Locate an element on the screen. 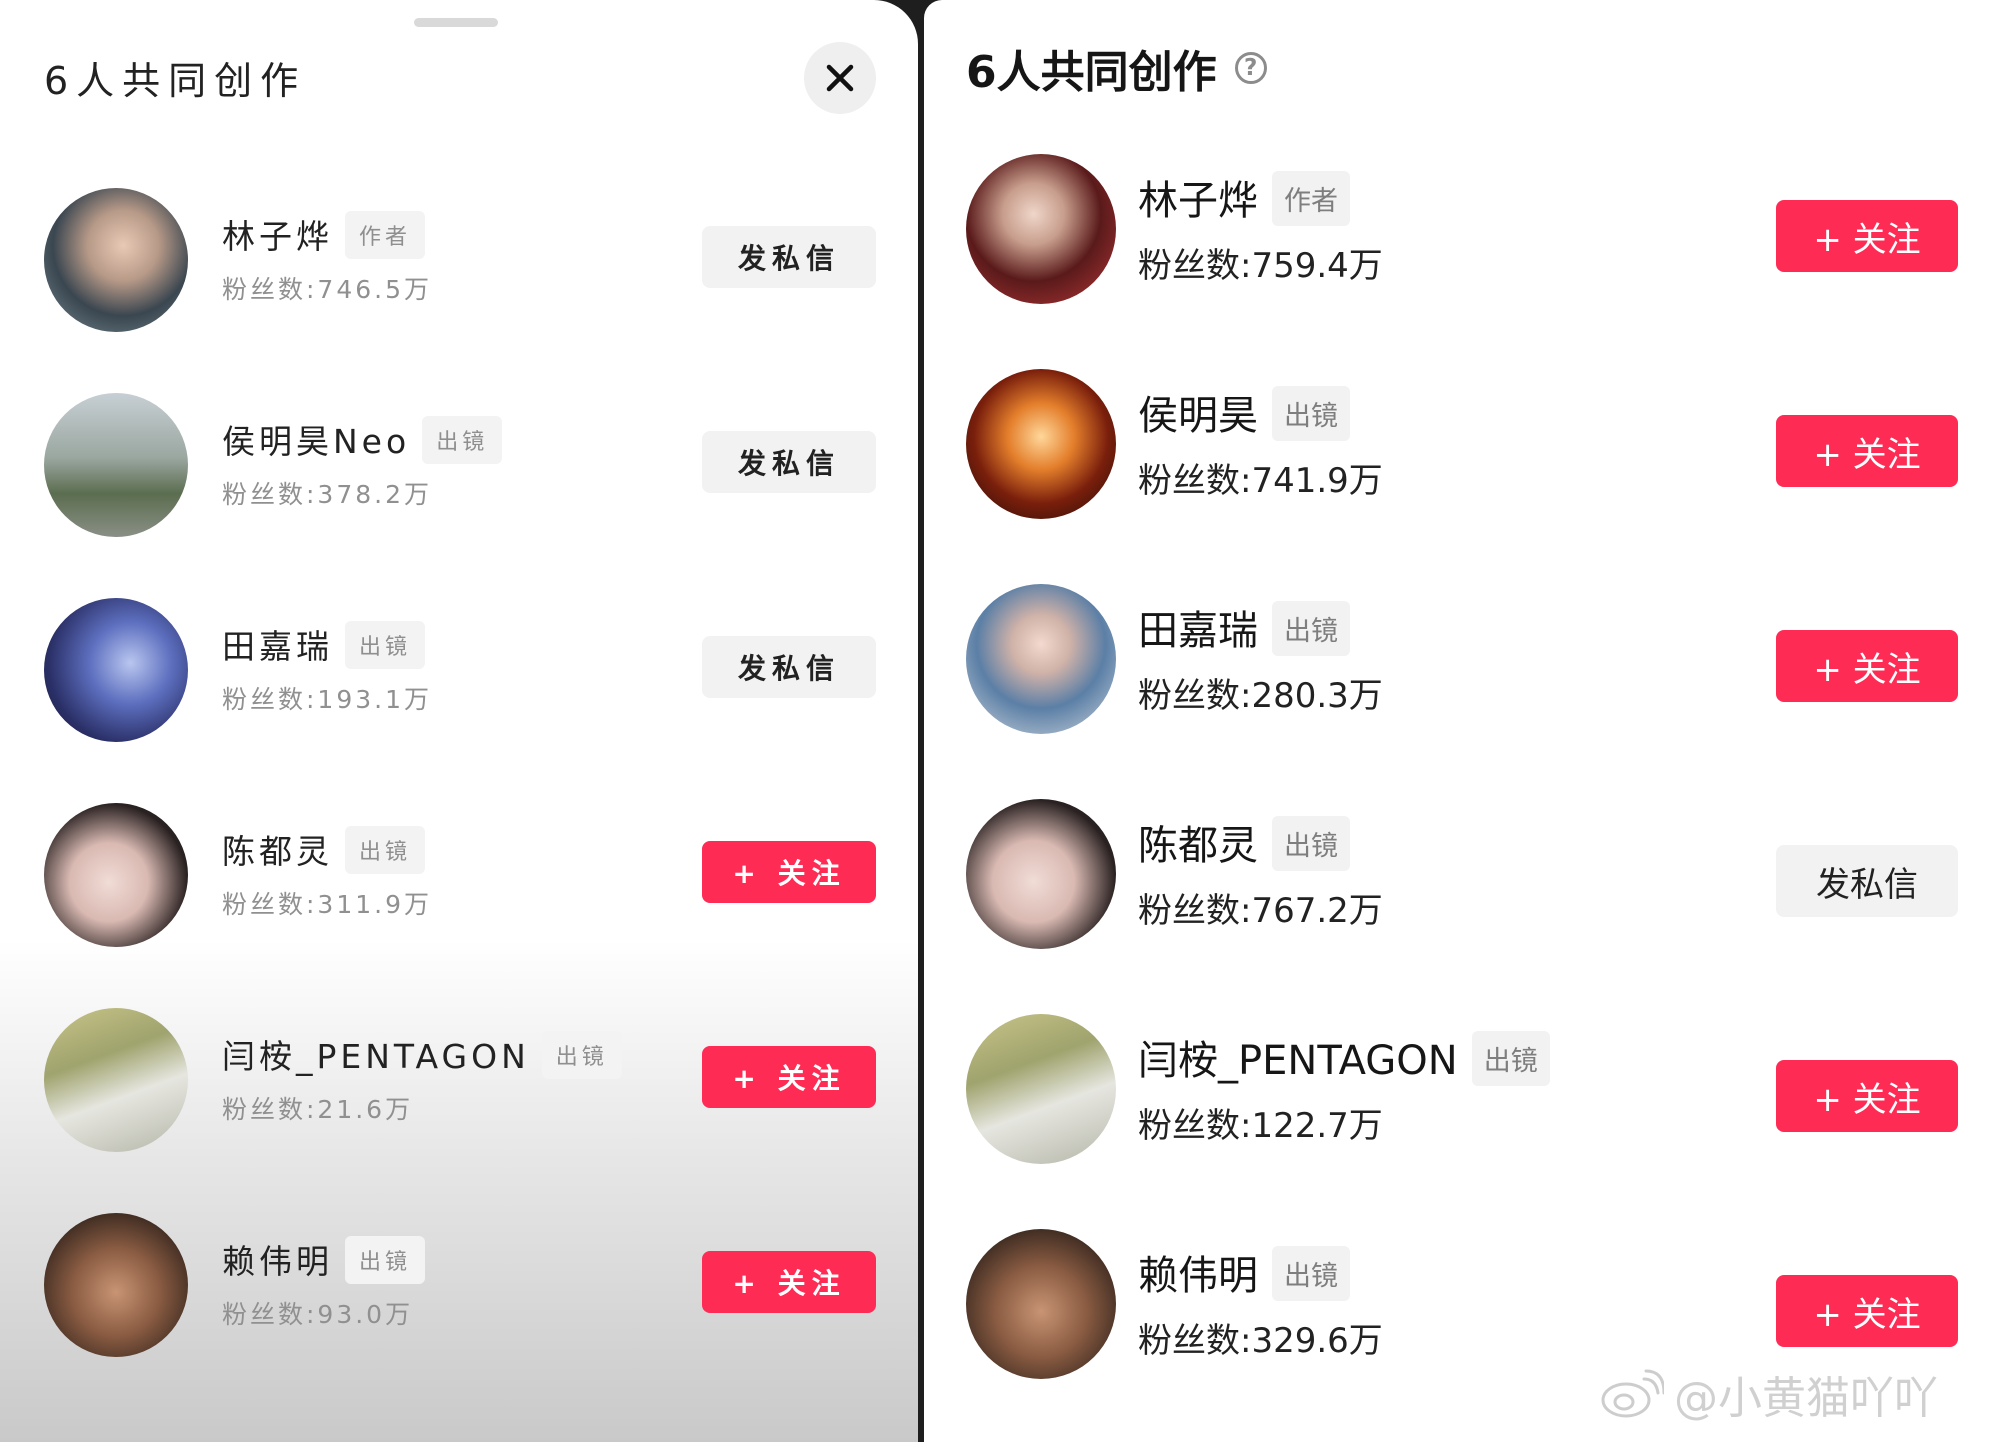 This screenshot has height=1442, width=2000. list-item: 陈都灵 出镜 粉丝数:311.9万 + 关注 is located at coordinates (459, 875).